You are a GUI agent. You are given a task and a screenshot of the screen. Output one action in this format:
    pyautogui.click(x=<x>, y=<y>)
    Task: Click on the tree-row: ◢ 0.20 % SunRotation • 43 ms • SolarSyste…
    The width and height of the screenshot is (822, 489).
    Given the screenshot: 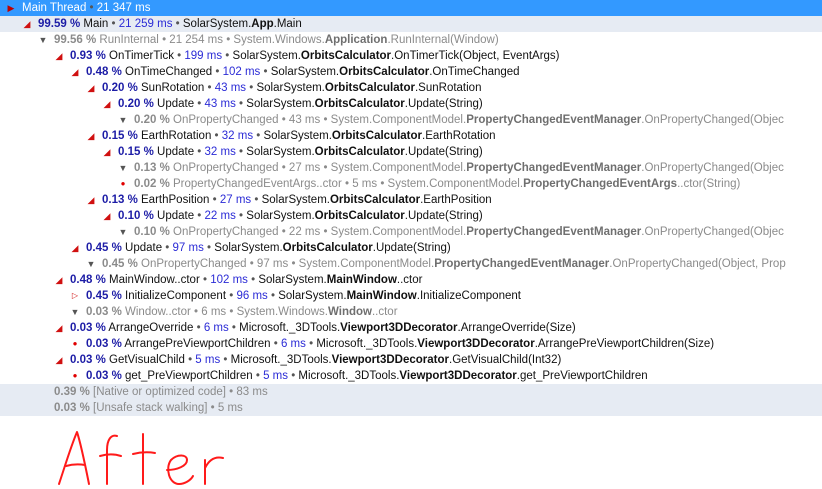 What is the action you would take?
    pyautogui.click(x=411, y=88)
    